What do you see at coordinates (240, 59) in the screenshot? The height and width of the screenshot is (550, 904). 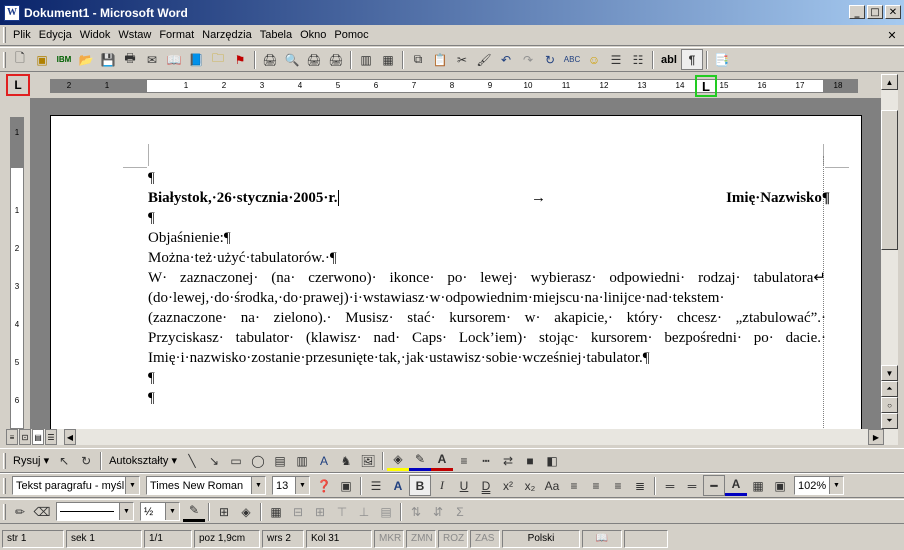 I see `macro-icon: ⚑` at bounding box center [240, 59].